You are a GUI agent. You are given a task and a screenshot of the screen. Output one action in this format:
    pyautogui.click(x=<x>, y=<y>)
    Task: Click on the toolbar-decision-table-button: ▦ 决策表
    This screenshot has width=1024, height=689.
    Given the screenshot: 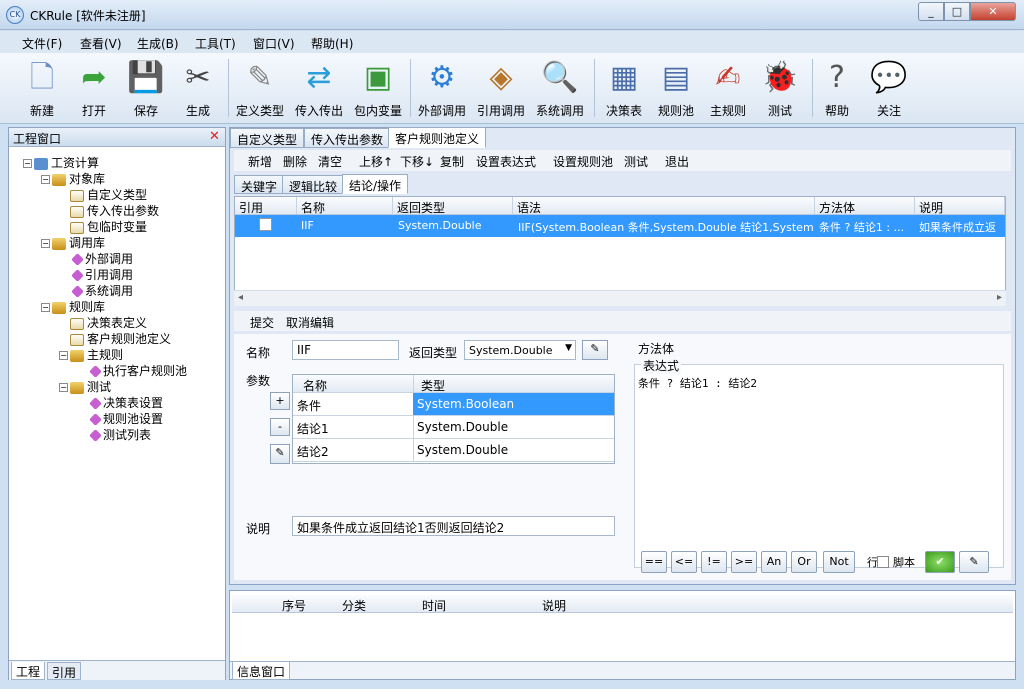 What is the action you would take?
    pyautogui.click(x=624, y=88)
    